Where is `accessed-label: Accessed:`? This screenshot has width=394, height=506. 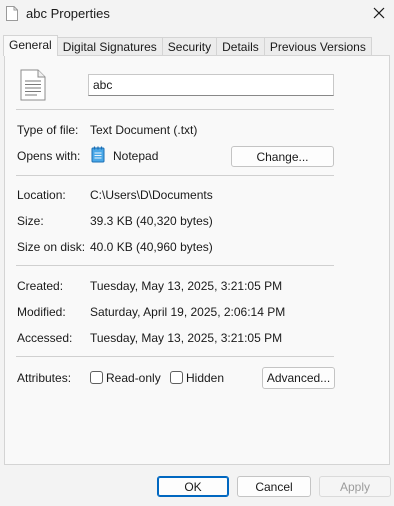
accessed-label: Accessed: is located at coordinates (45, 338).